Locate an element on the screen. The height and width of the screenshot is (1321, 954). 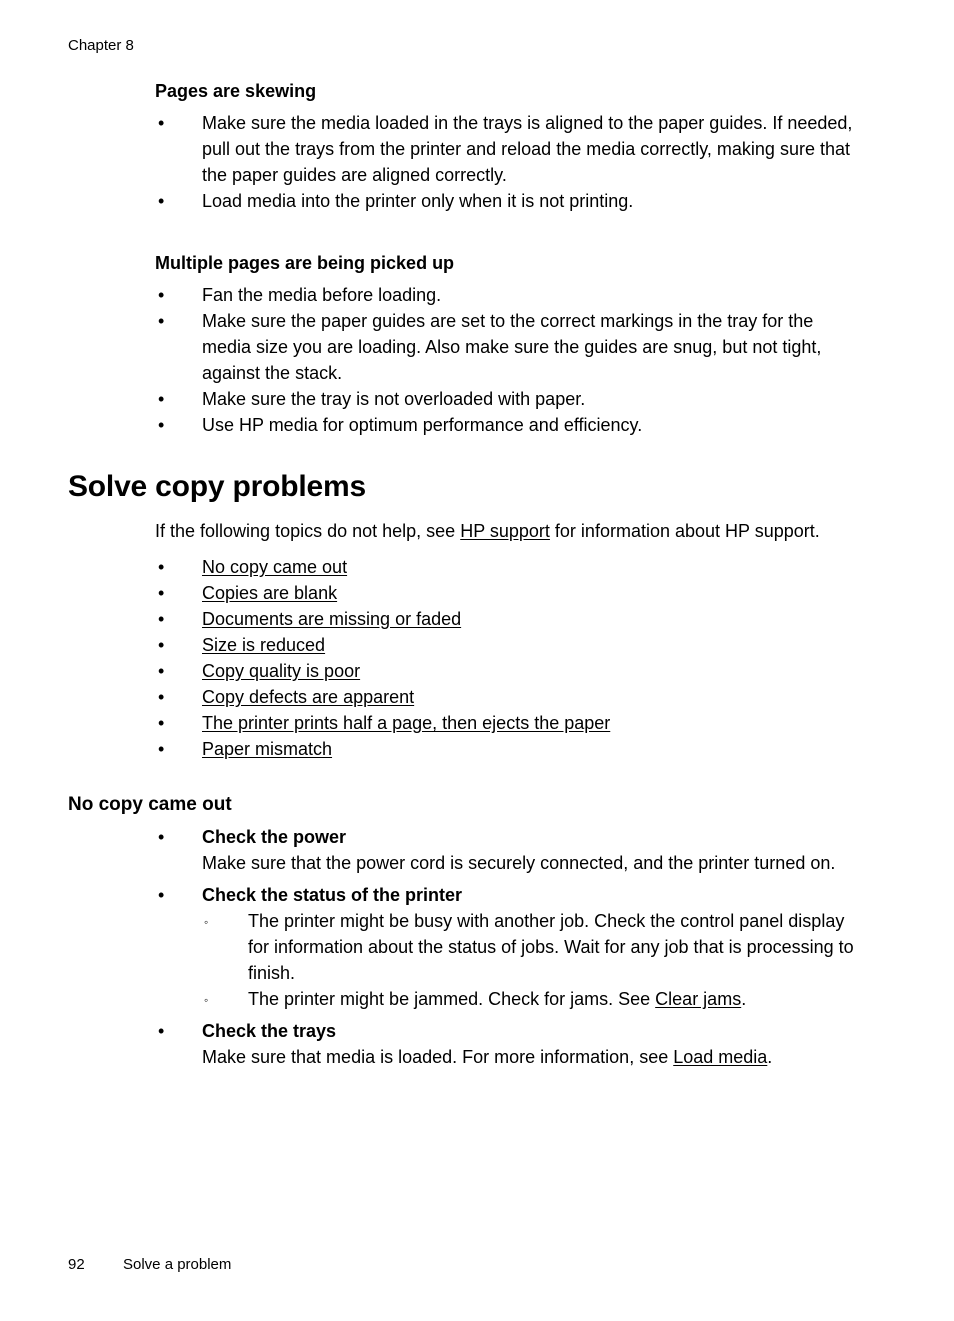
page-footer: 92 Solve a problem is located at coordinates (468, 1265).